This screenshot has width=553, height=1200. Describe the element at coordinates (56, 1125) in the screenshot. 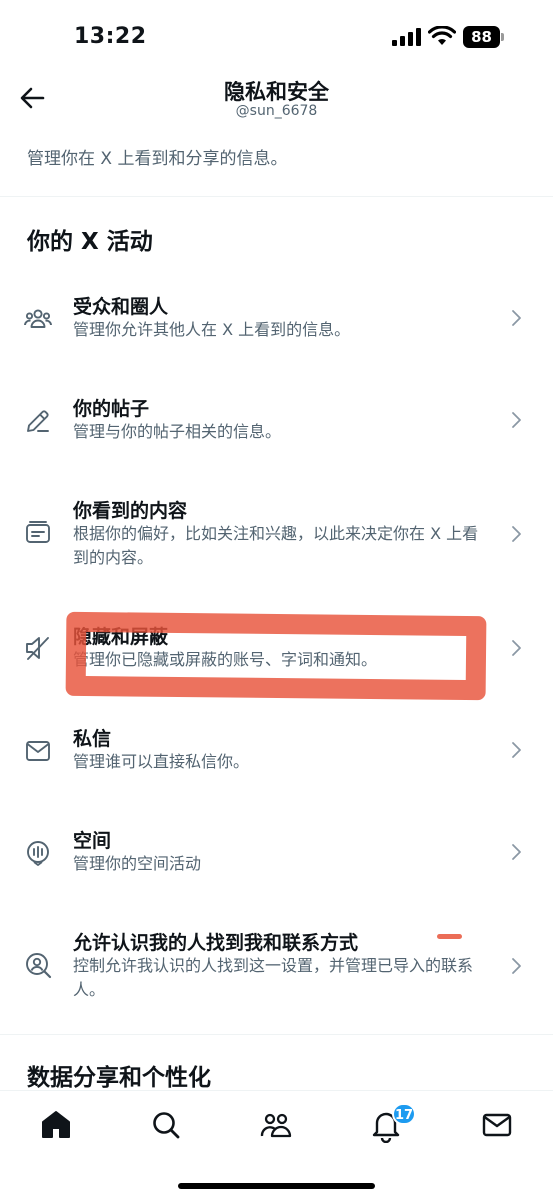

I see `home-icon` at that location.